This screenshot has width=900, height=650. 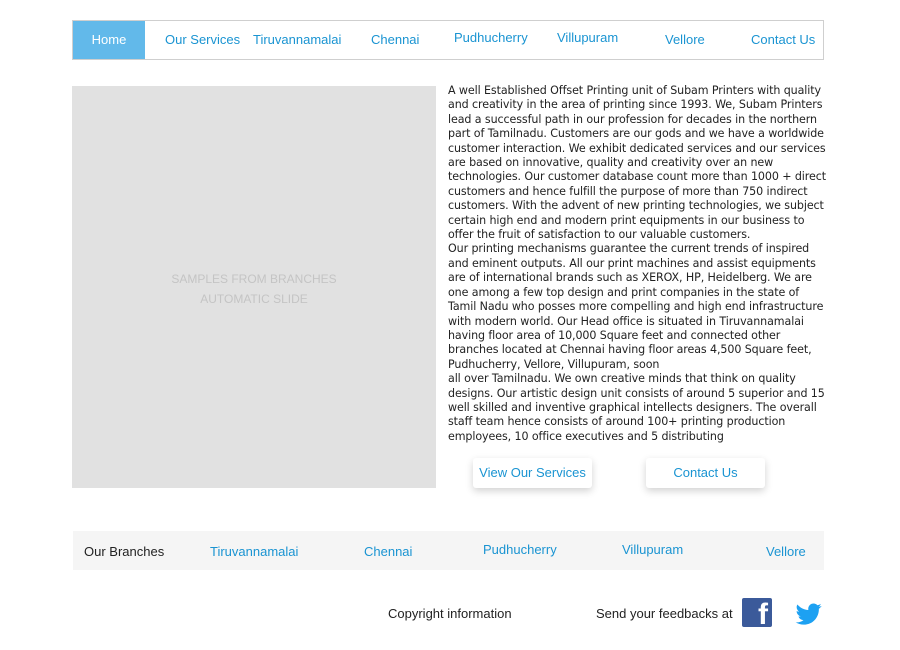 I want to click on nav-home: Home, so click(x=109, y=40).